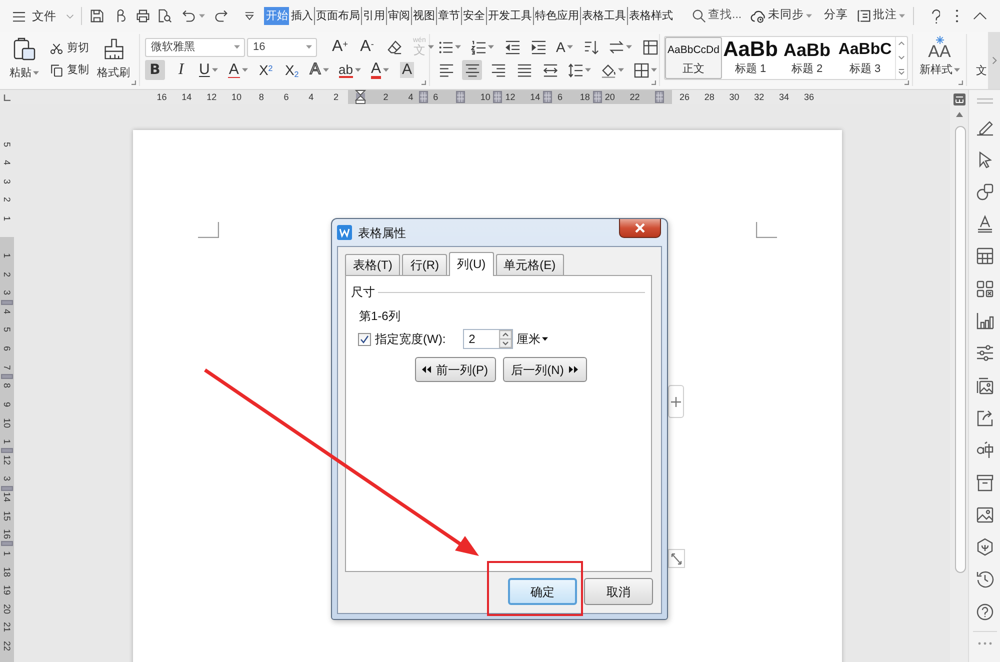  Describe the element at coordinates (959, 99) in the screenshot. I see `ruler-toggle-icon` at that location.